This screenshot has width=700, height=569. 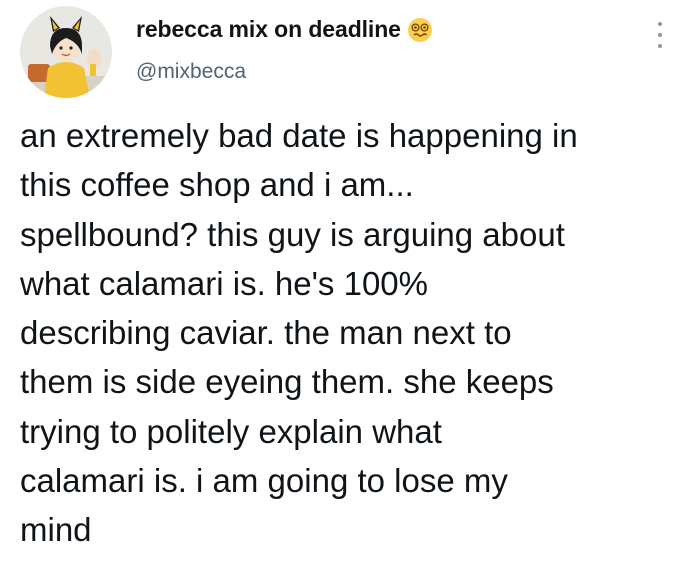 I want to click on tweet-text-line: mind, so click(x=56, y=530).